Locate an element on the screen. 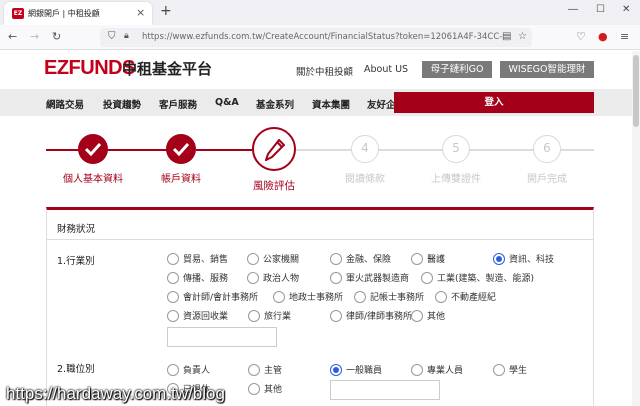  menu-qa: Q&A is located at coordinates (227, 102).